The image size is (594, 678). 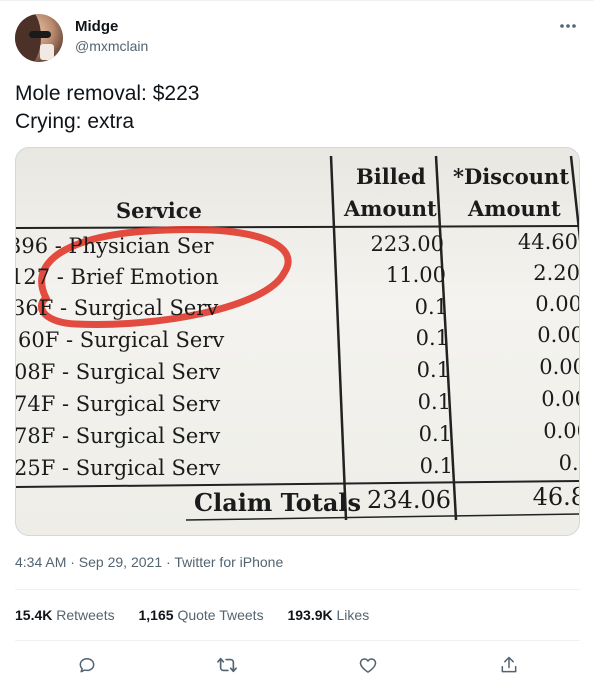 I want to click on avatar, so click(x=39, y=38).